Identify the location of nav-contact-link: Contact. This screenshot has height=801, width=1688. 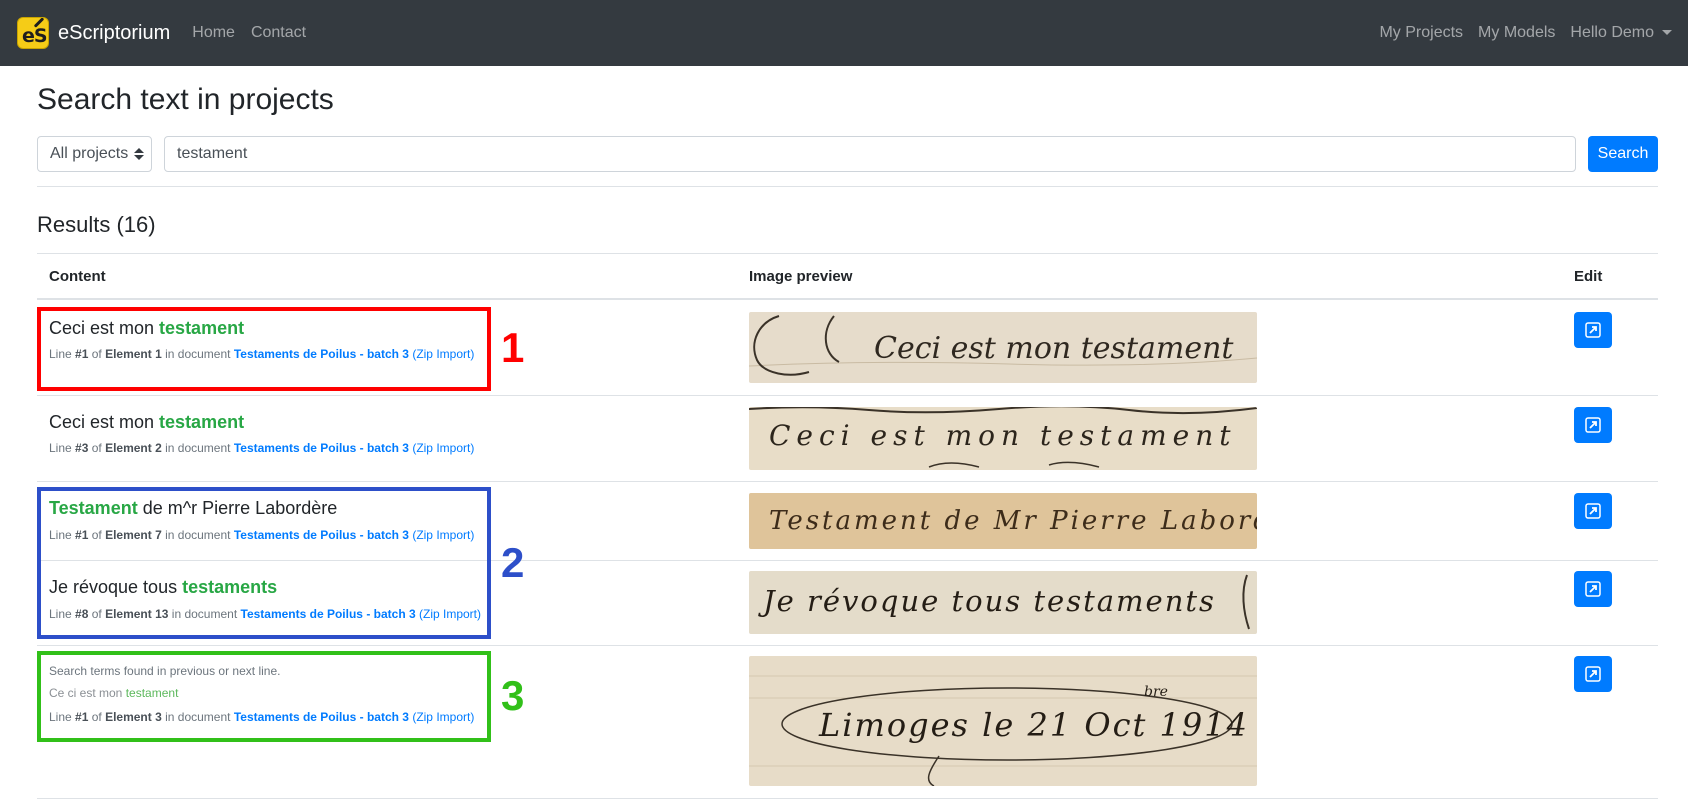
(278, 33).